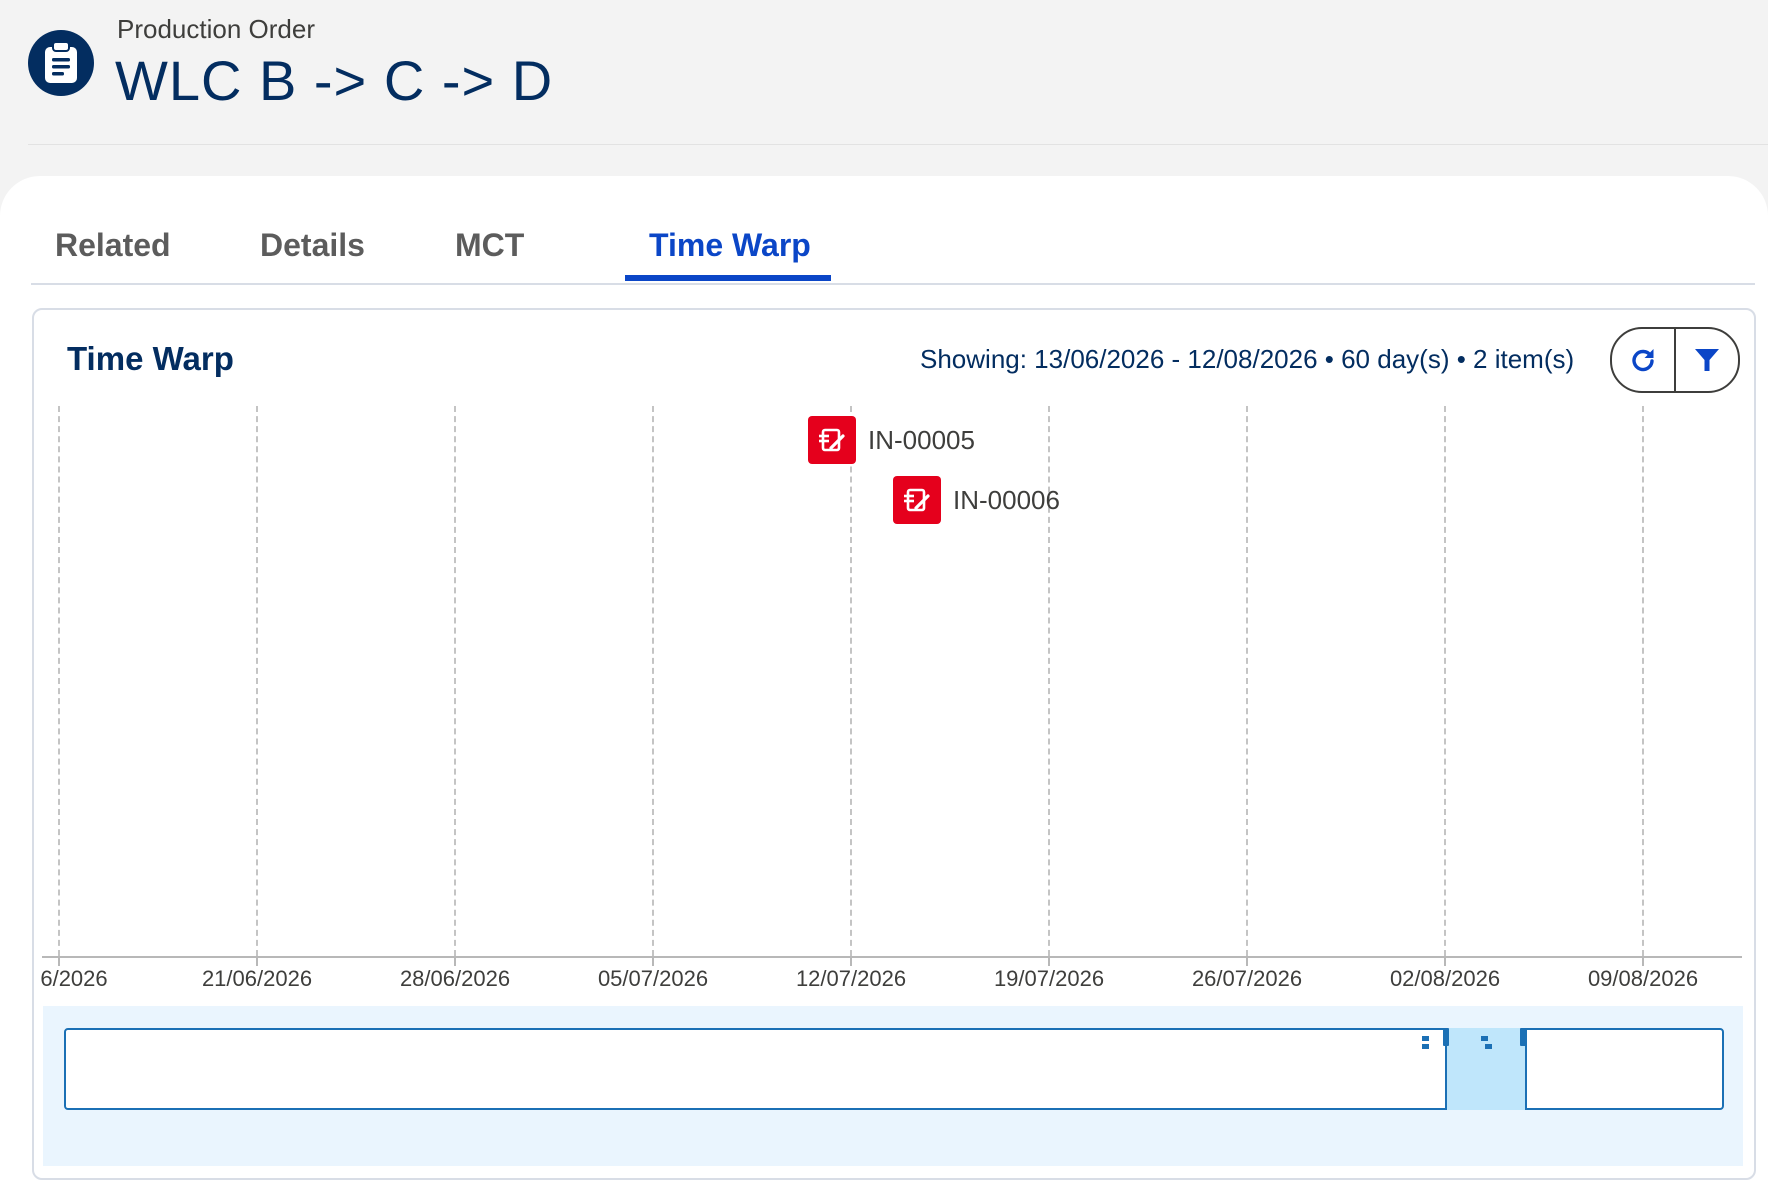 Image resolution: width=1768 pixels, height=1186 pixels. What do you see at coordinates (61, 63) in the screenshot?
I see `clipboard-icon` at bounding box center [61, 63].